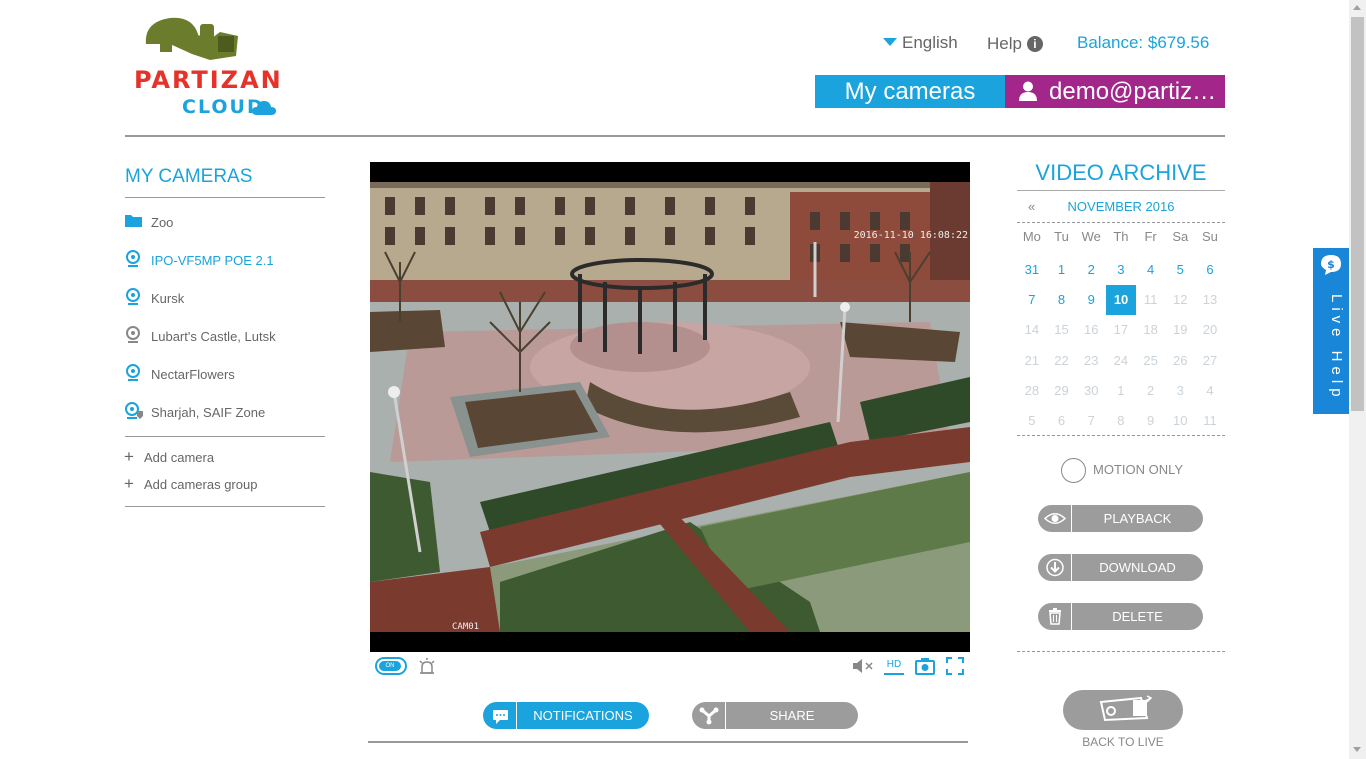 The image size is (1366, 759). What do you see at coordinates (1180, 236) in the screenshot?
I see `weekday-label: Sa` at bounding box center [1180, 236].